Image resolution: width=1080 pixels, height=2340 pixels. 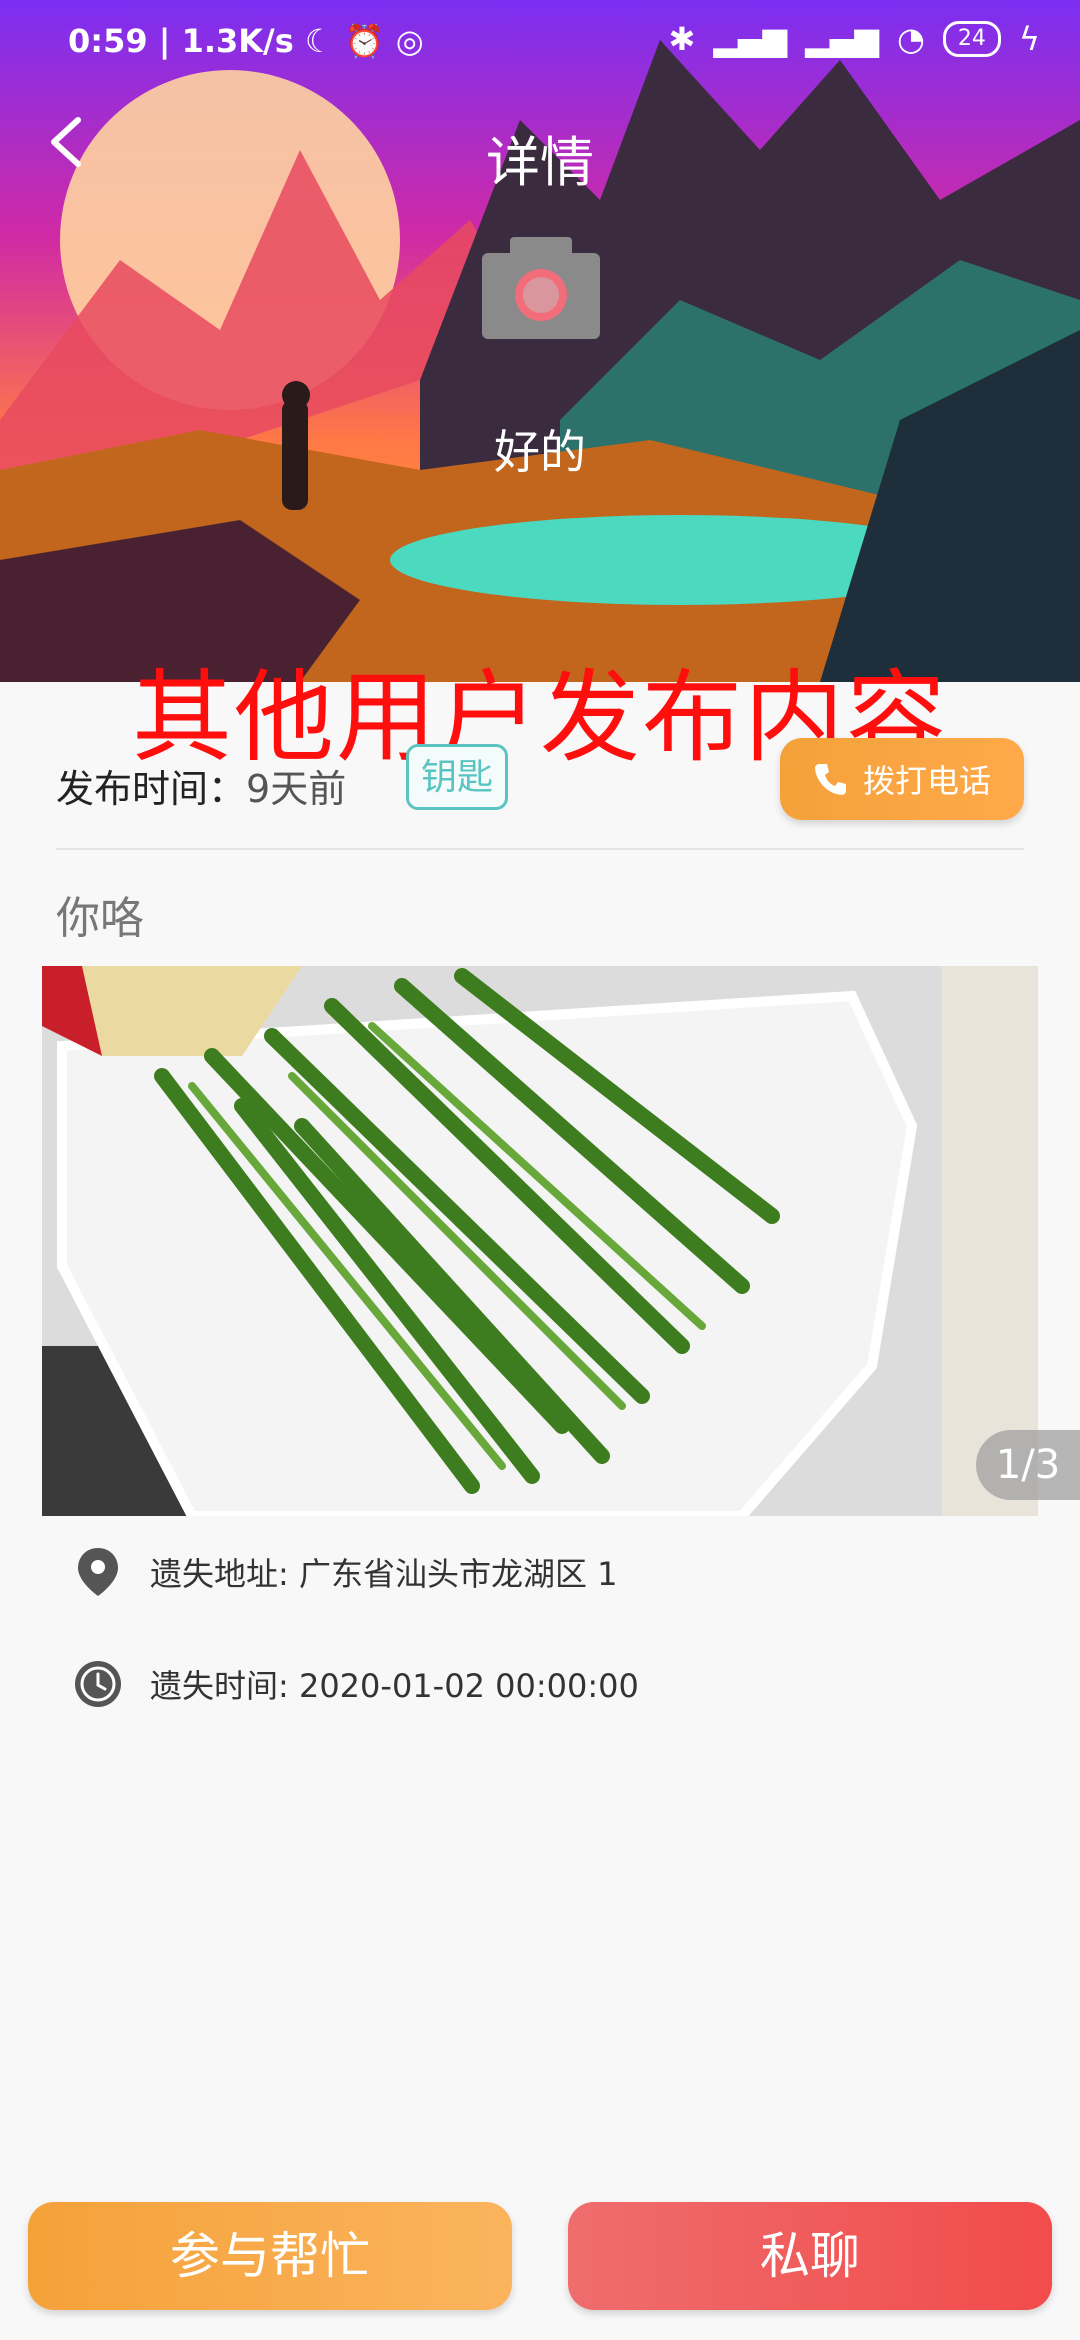 I want to click on battery-icon: 24, so click(x=971, y=39).